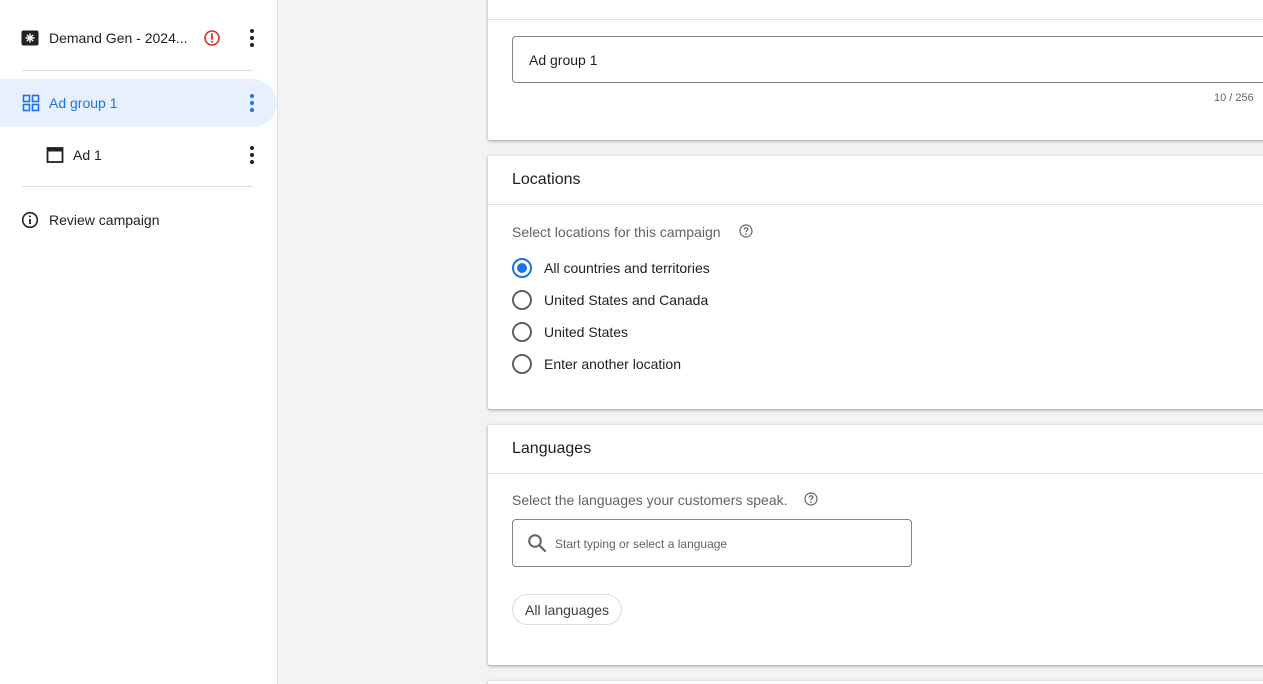 The image size is (1263, 684). I want to click on ad-window-icon, so click(55, 155).